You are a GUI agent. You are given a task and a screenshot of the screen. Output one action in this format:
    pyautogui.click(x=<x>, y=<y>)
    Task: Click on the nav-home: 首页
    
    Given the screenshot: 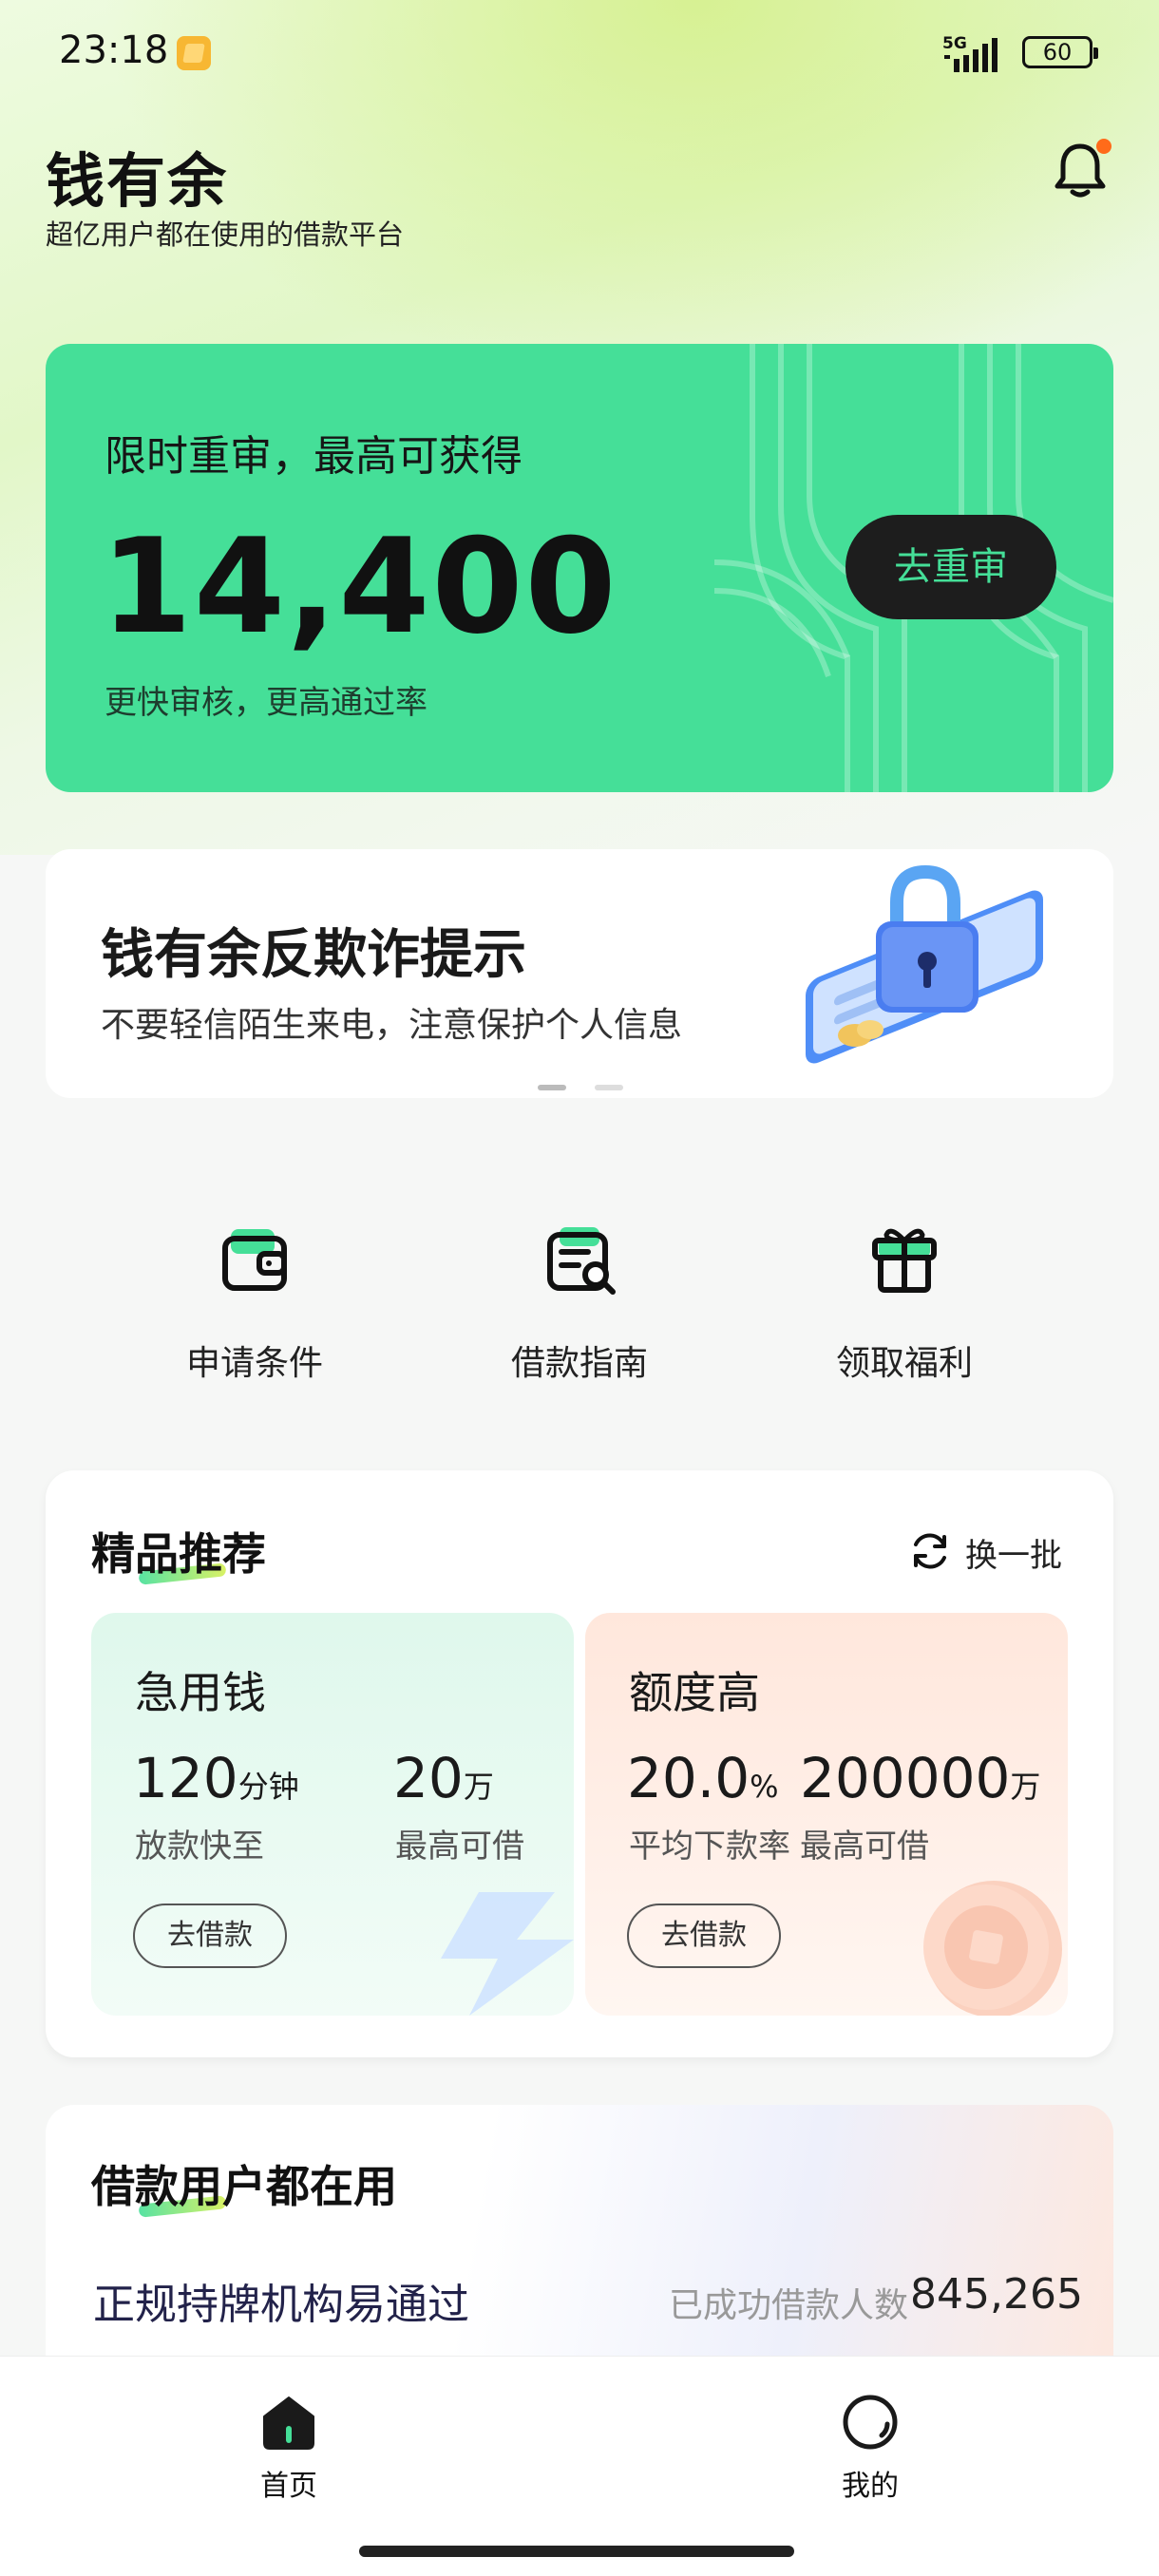 What is the action you would take?
    pyautogui.click(x=288, y=2448)
    